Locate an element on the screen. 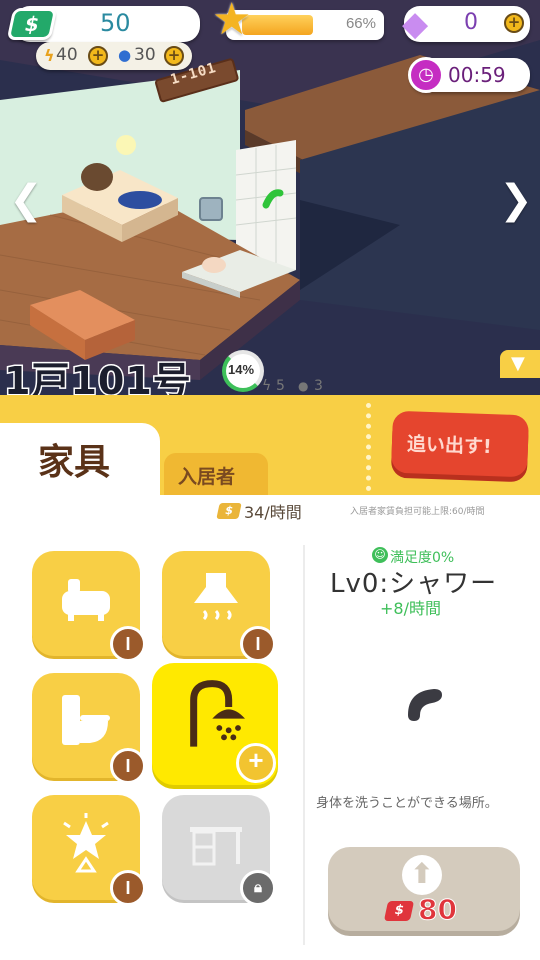 Image resolution: width=540 pixels, height=960 pixels. star-icon: ★ is located at coordinates (232, 22).